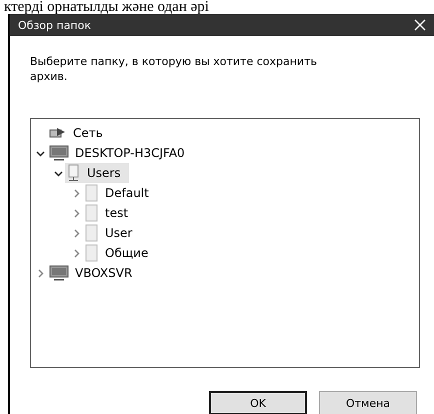 The image size is (434, 414). I want to click on instruction-text: Выберите папку, в которую вы хотите сохранить архив., so click(174, 69).